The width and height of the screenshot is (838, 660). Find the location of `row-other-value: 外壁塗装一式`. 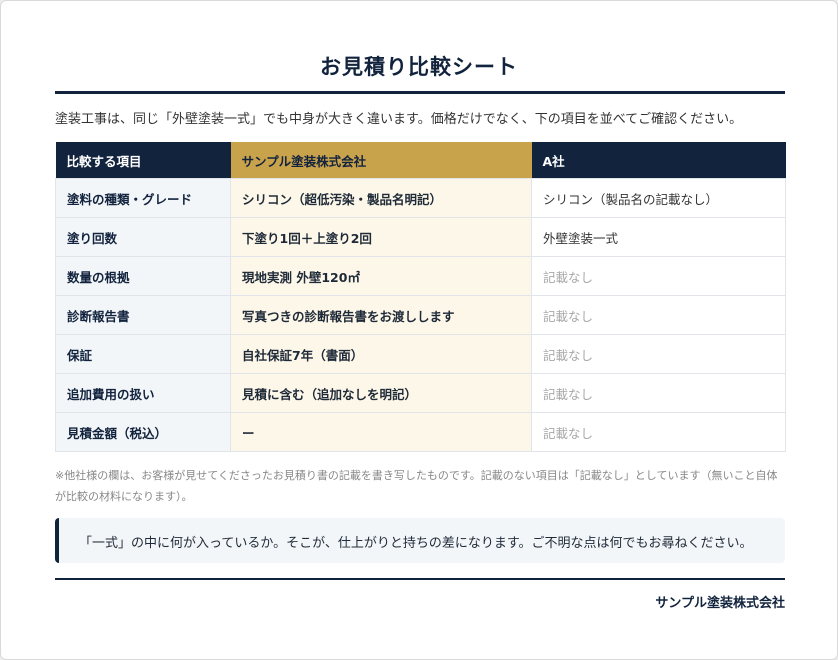

row-other-value: 外壁塗装一式 is located at coordinates (658, 237).